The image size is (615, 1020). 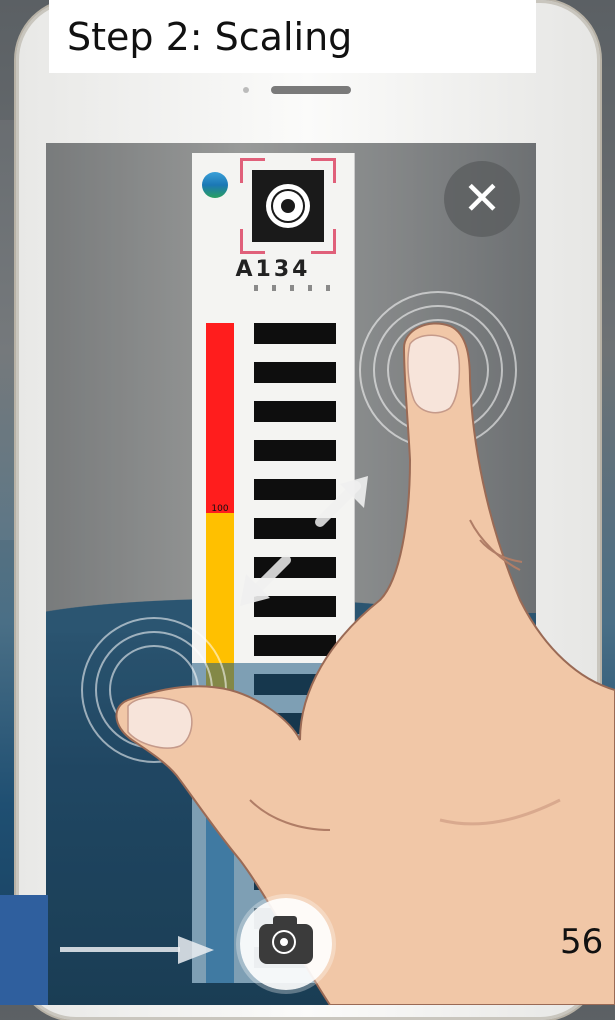 I want to click on camera-icon, so click(x=286, y=940).